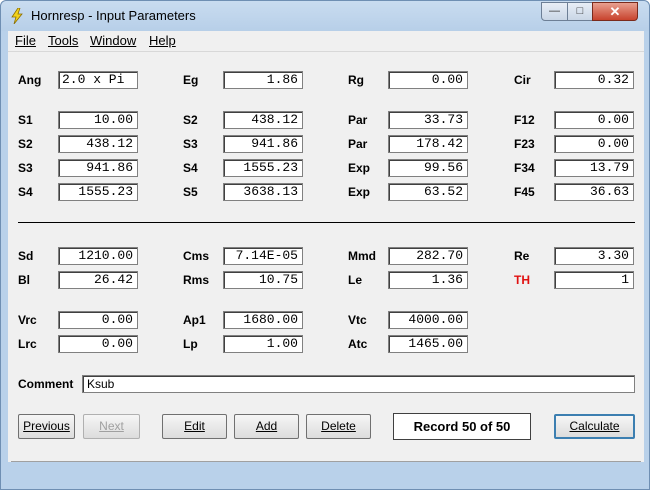 This screenshot has width=650, height=490. Describe the element at coordinates (358, 120) in the screenshot. I see `label-par-1: Par` at that location.